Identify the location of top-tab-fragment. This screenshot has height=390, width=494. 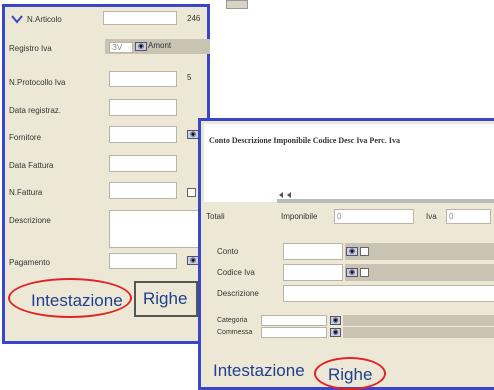
(237, 4).